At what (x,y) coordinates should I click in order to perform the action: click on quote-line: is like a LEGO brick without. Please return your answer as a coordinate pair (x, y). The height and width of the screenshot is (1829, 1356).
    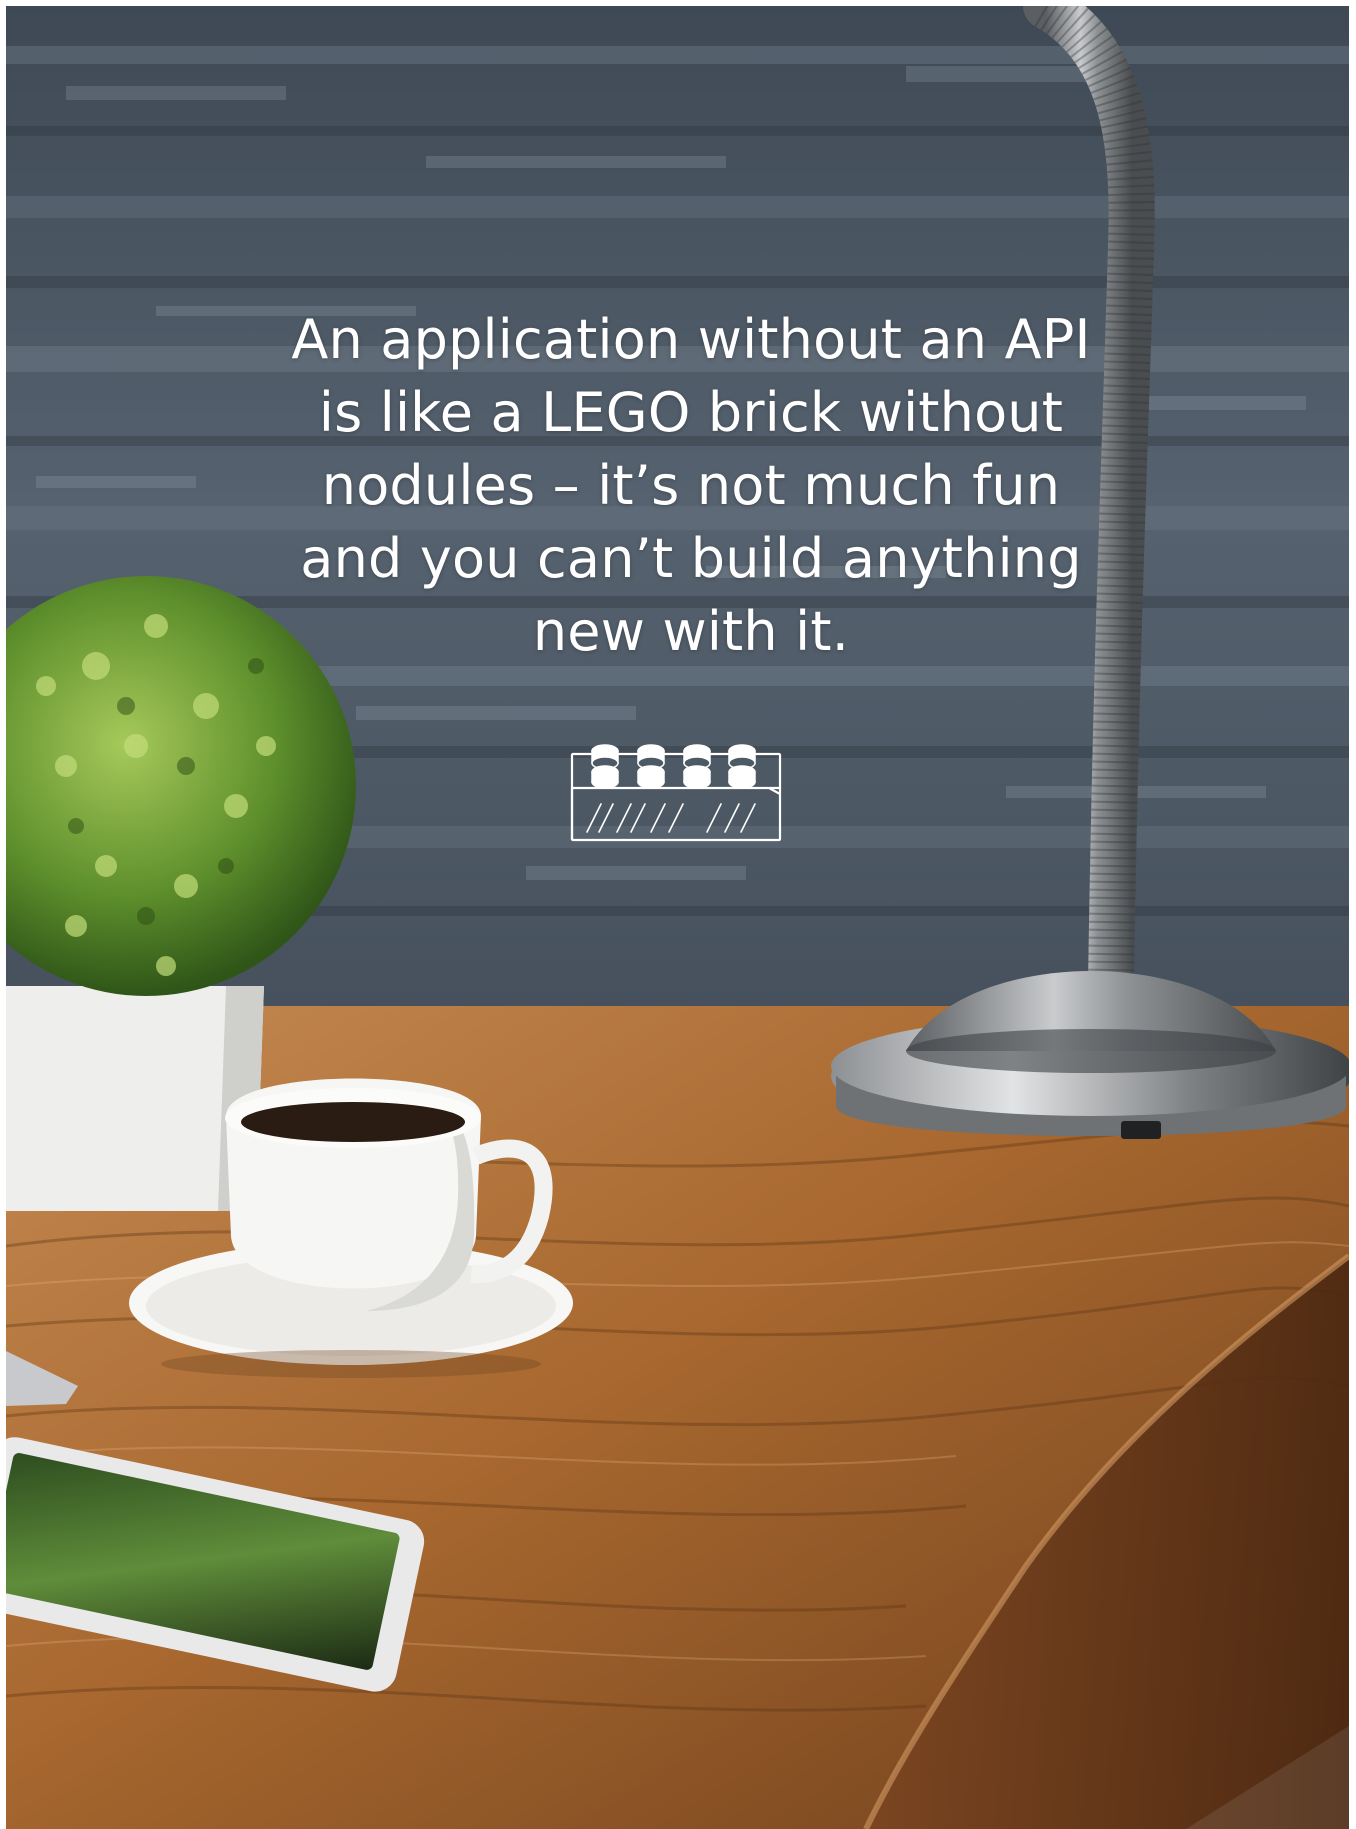
    Looking at the image, I should click on (691, 412).